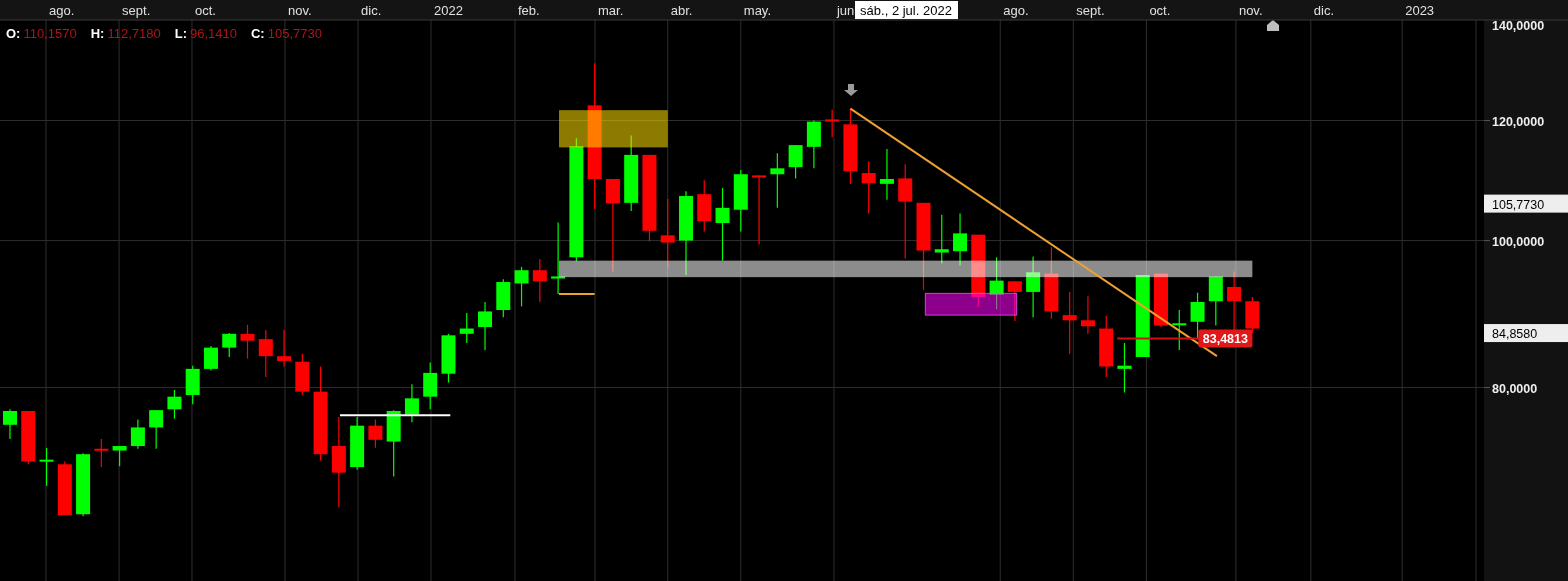 This screenshot has height=581, width=1568. What do you see at coordinates (1420, 10) in the screenshot?
I see `month-label: 2023` at bounding box center [1420, 10].